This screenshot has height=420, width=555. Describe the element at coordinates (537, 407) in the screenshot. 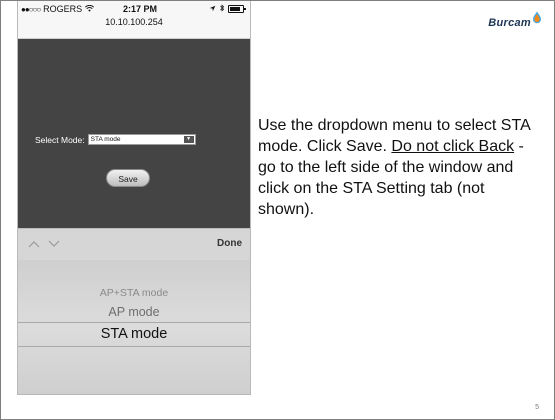

I see `page-number: 5` at that location.